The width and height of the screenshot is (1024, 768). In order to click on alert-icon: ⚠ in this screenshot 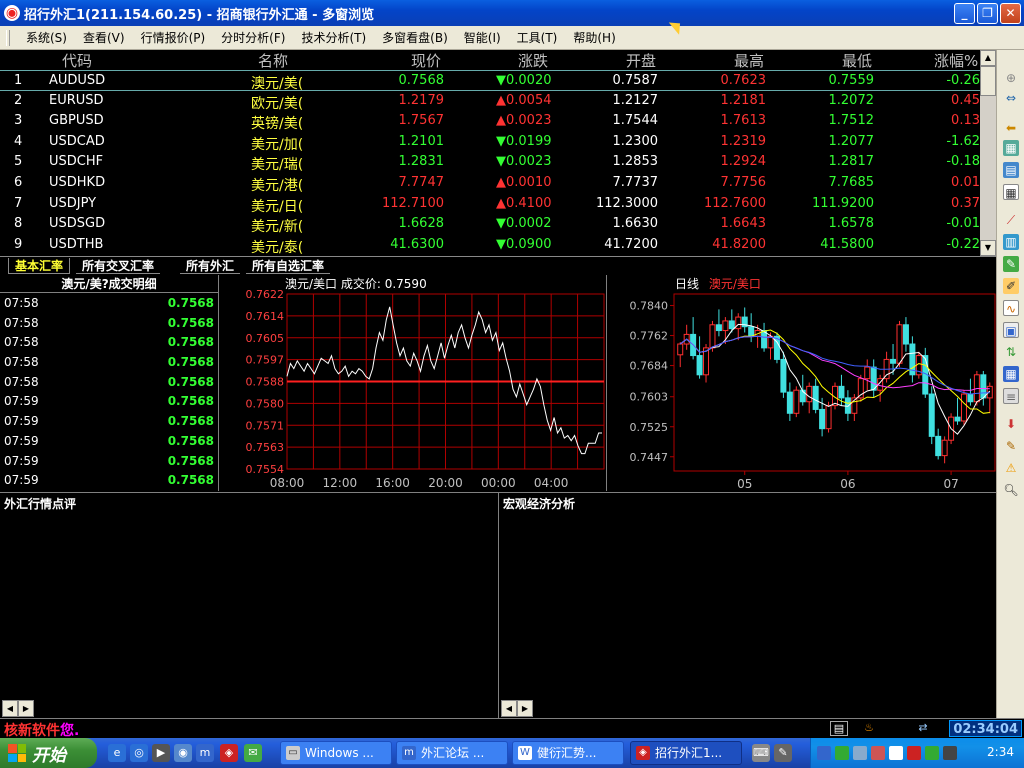, I will do `click(1011, 468)`.